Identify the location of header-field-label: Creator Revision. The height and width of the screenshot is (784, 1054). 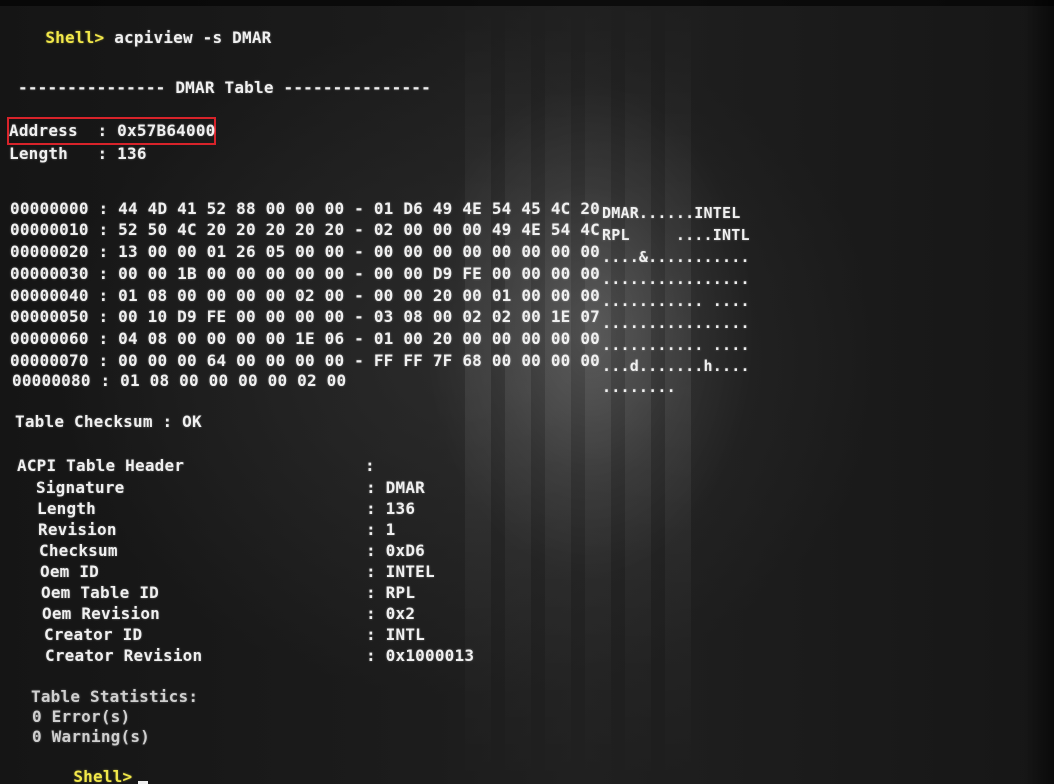
(124, 655).